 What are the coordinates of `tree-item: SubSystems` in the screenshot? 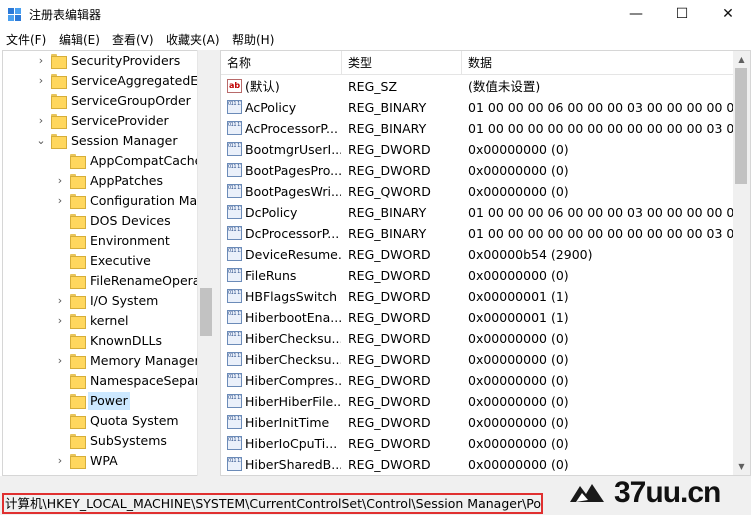 It's located at (100, 441).